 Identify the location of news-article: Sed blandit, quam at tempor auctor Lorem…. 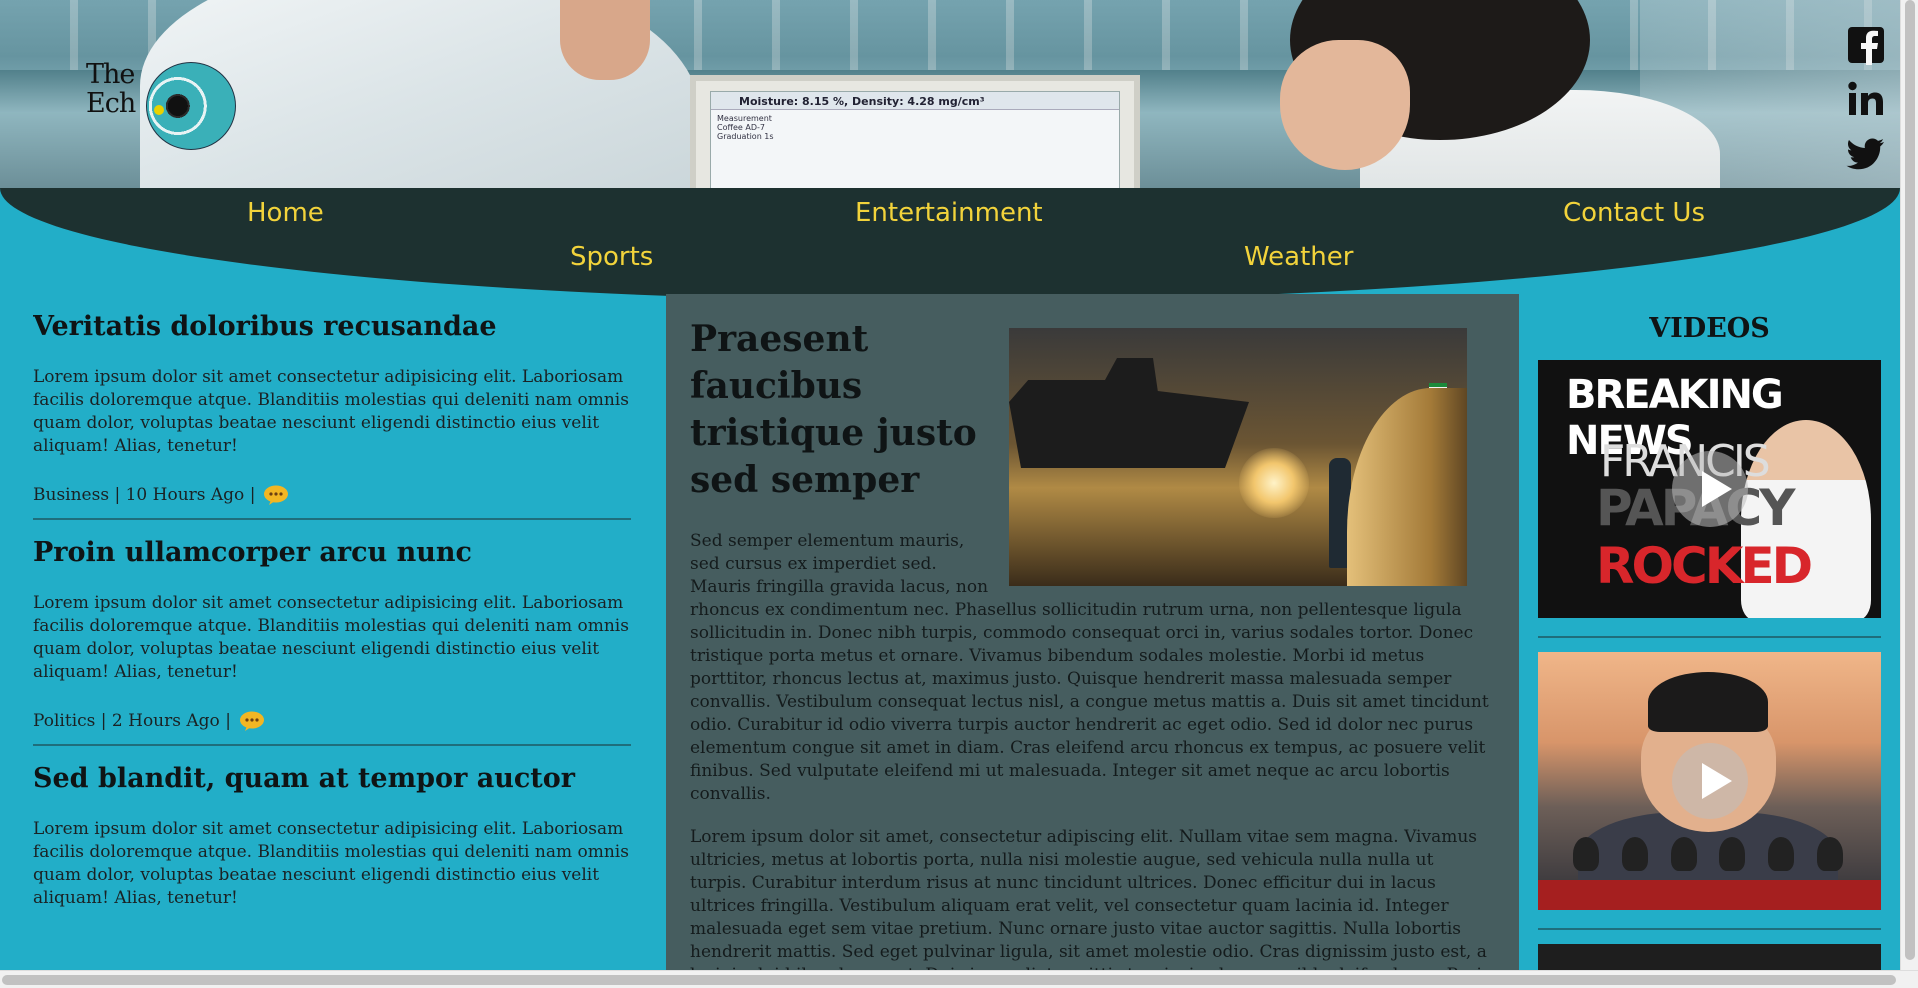
(332, 855).